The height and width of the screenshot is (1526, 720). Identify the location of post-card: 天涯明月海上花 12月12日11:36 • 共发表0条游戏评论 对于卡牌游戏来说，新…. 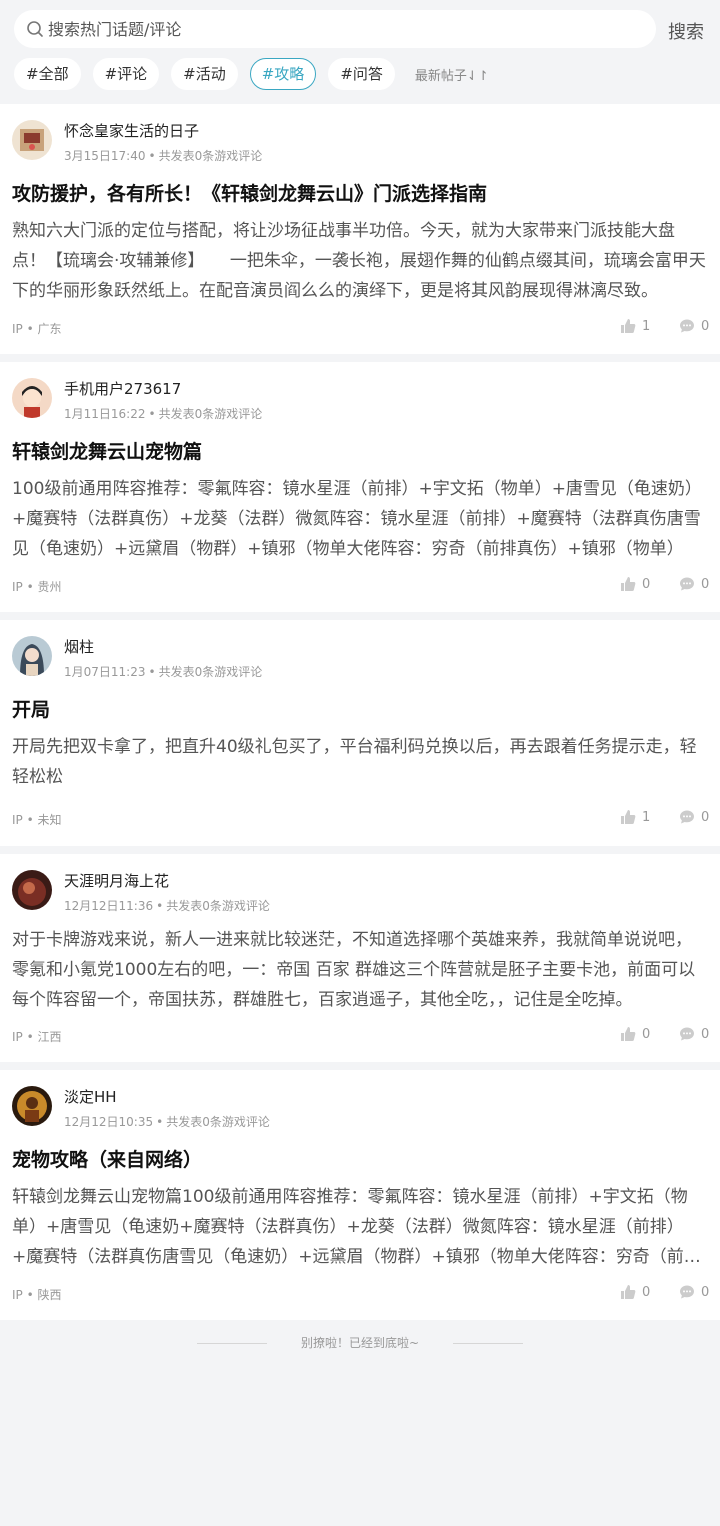
(360, 958).